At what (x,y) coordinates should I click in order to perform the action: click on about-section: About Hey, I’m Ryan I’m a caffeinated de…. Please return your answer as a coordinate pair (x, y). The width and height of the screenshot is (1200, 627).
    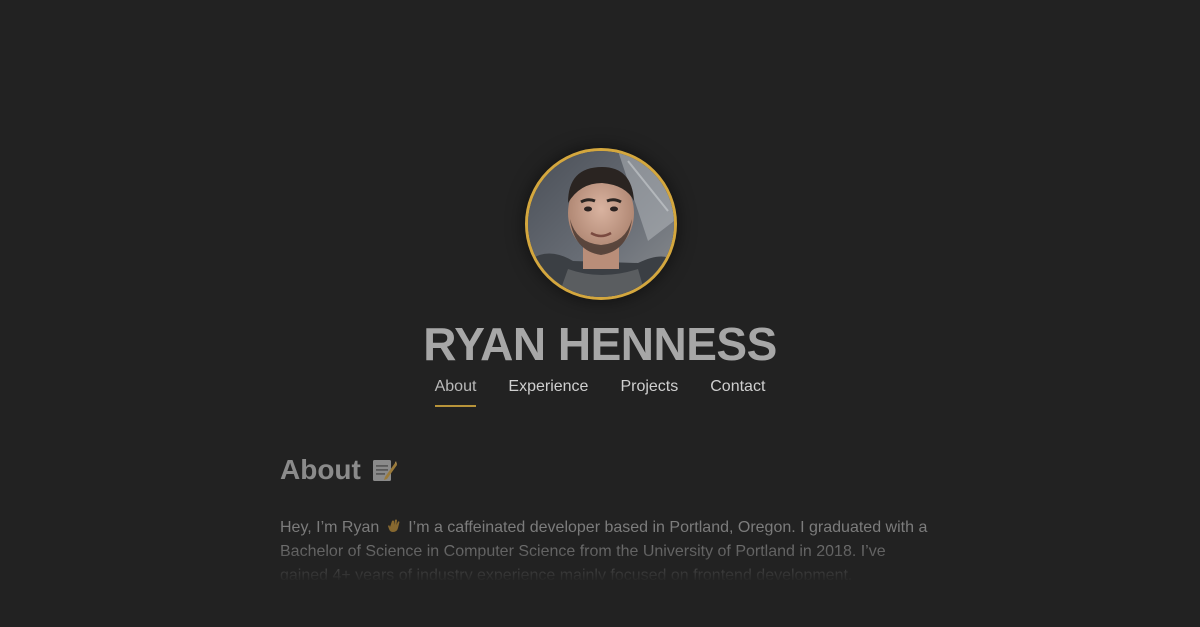
    Looking at the image, I should click on (605, 515).